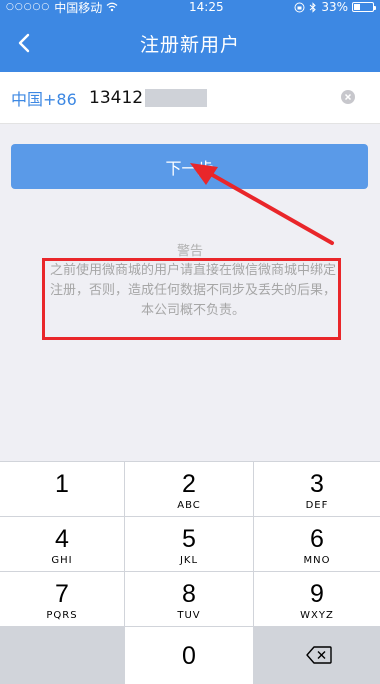  Describe the element at coordinates (299, 7) in the screenshot. I see `lock-rotation-icon` at that location.